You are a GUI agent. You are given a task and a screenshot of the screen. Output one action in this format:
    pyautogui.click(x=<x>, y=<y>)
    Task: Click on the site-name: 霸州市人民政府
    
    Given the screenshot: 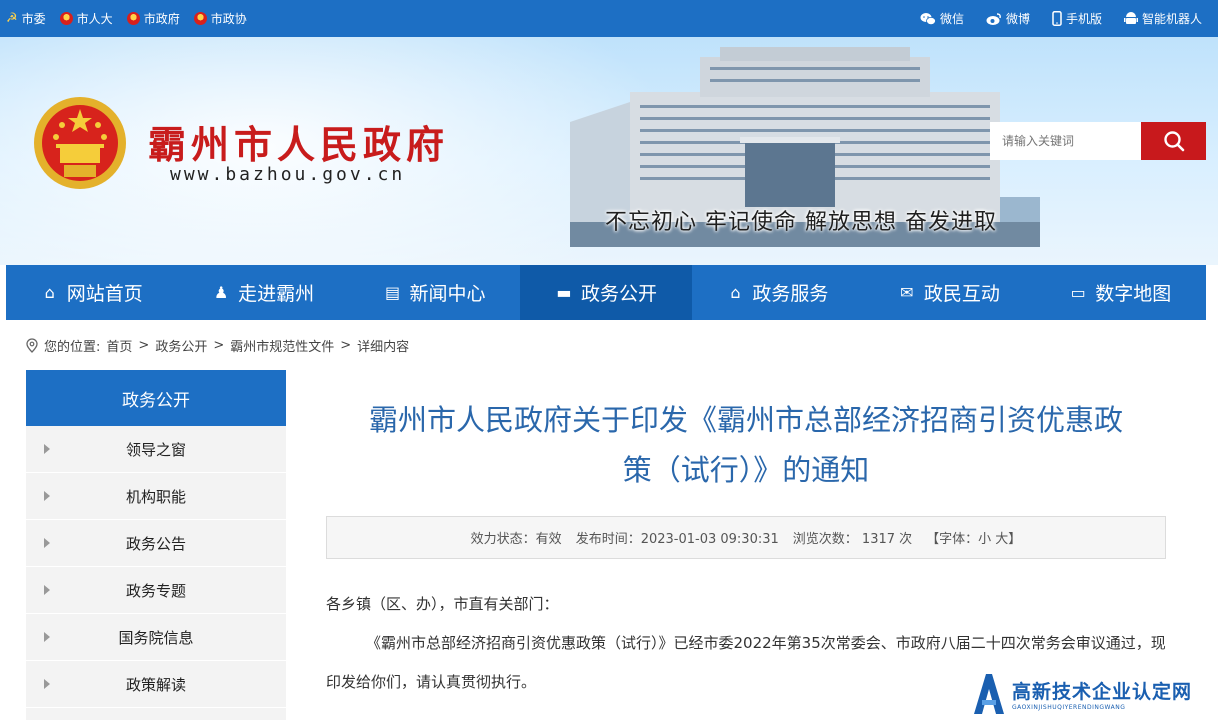 What is the action you would take?
    pyautogui.click(x=299, y=144)
    